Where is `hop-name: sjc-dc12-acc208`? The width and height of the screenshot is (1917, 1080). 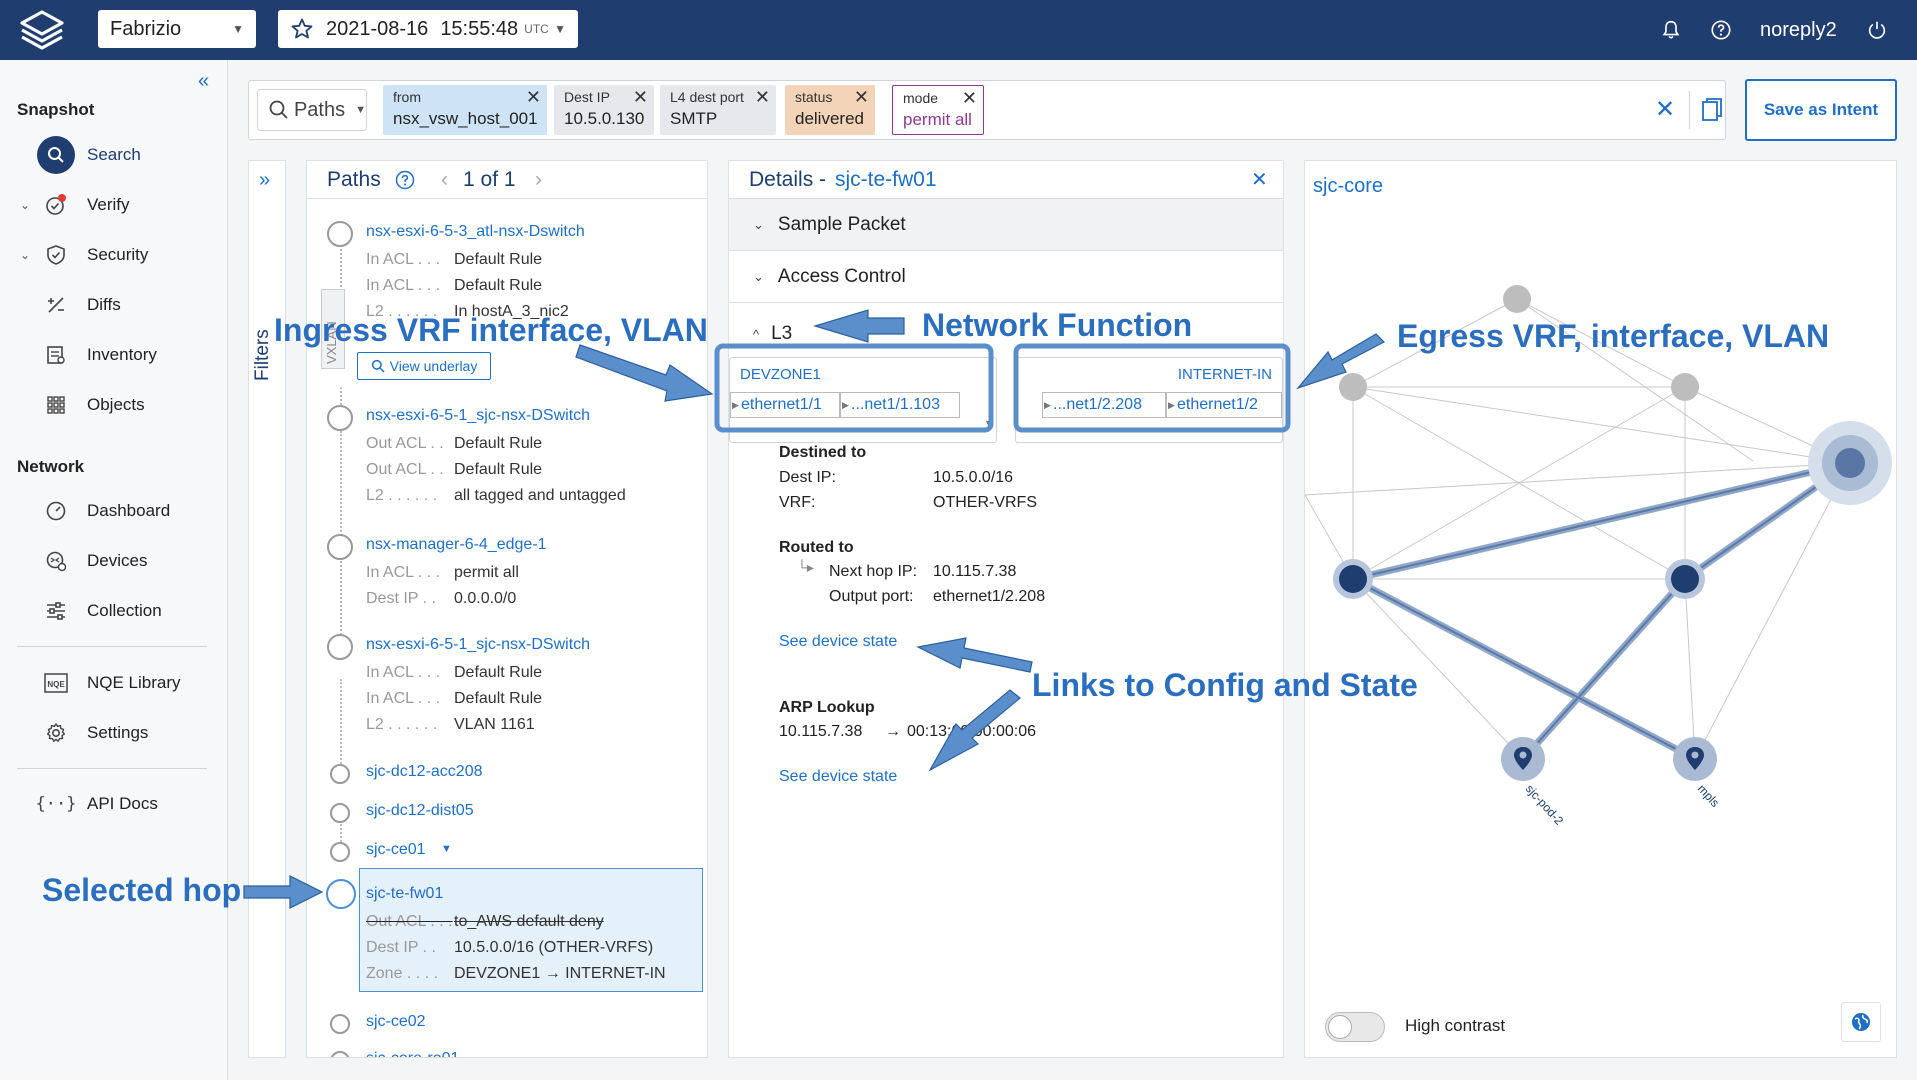
hop-name: sjc-dc12-acc208 is located at coordinates (424, 772).